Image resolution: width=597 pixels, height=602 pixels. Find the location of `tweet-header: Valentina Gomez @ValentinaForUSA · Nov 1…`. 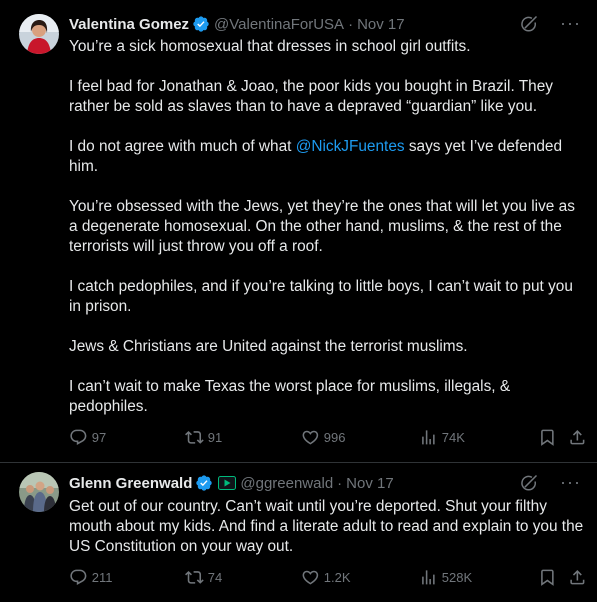

tweet-header: Valentina Gomez @ValentinaForUSA · Nov 1… is located at coordinates (325, 24).